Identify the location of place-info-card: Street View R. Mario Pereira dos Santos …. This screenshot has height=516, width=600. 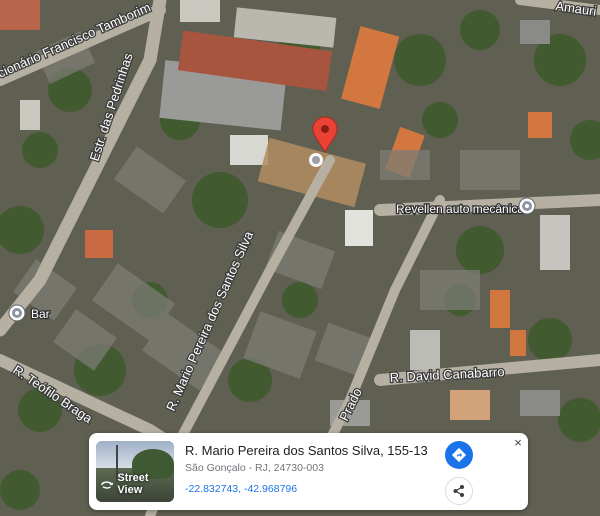
(308, 471).